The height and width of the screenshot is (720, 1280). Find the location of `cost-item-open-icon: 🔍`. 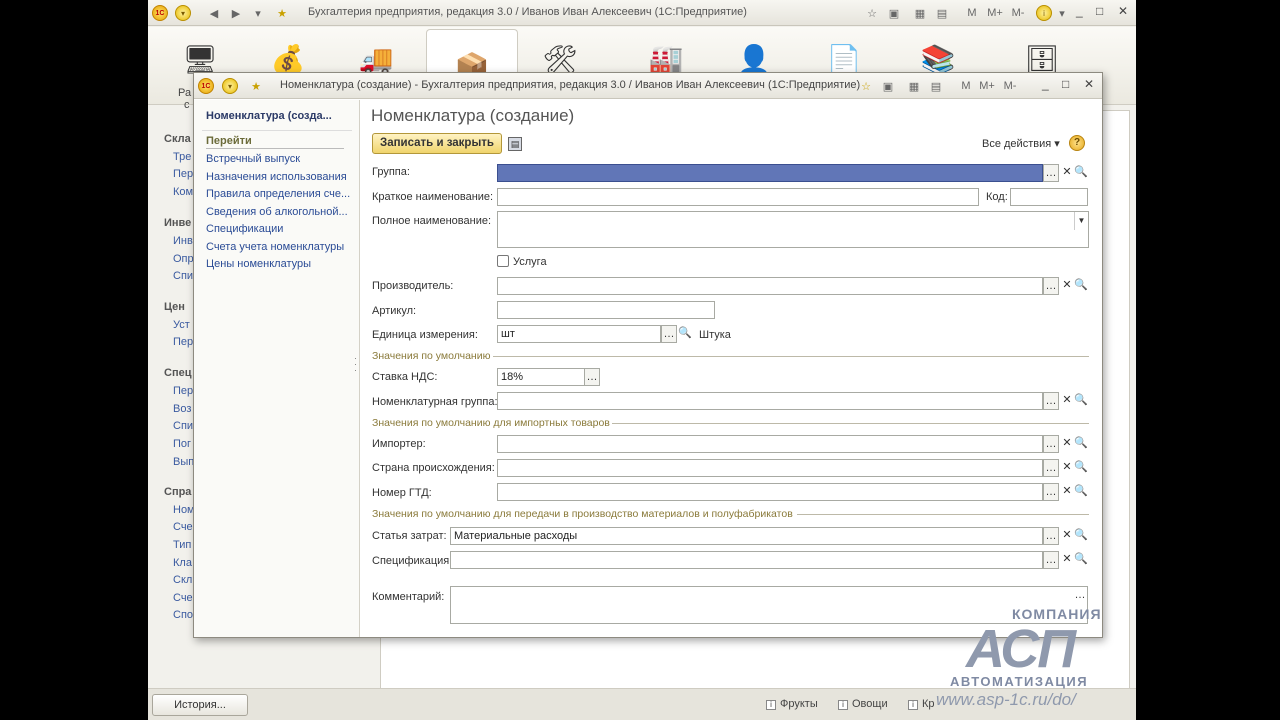

cost-item-open-icon: 🔍 is located at coordinates (1081, 536).